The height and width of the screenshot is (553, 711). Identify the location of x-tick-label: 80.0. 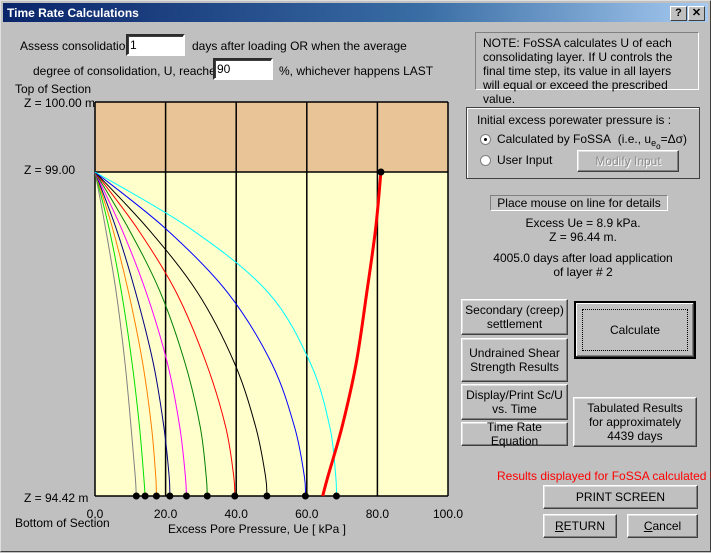
(378, 514).